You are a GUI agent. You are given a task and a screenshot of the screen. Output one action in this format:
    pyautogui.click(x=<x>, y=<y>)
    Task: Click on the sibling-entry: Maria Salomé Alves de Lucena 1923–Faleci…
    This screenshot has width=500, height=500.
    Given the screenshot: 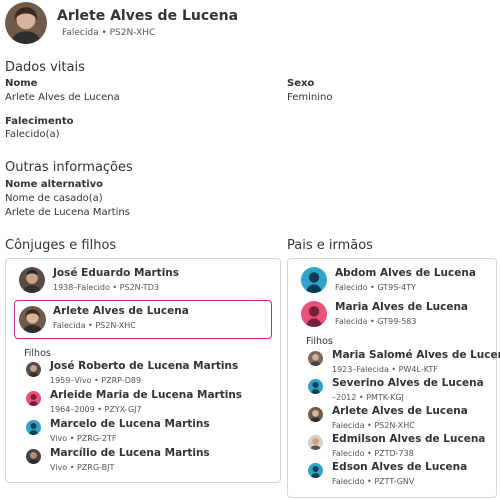 What is the action you would take?
    pyautogui.click(x=394, y=362)
    